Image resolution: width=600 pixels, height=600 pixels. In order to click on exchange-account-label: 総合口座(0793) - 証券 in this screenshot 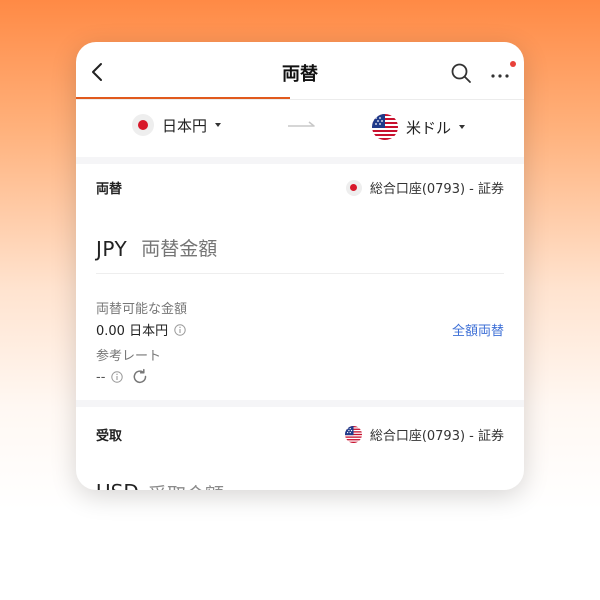, I will do `click(436, 189)`.